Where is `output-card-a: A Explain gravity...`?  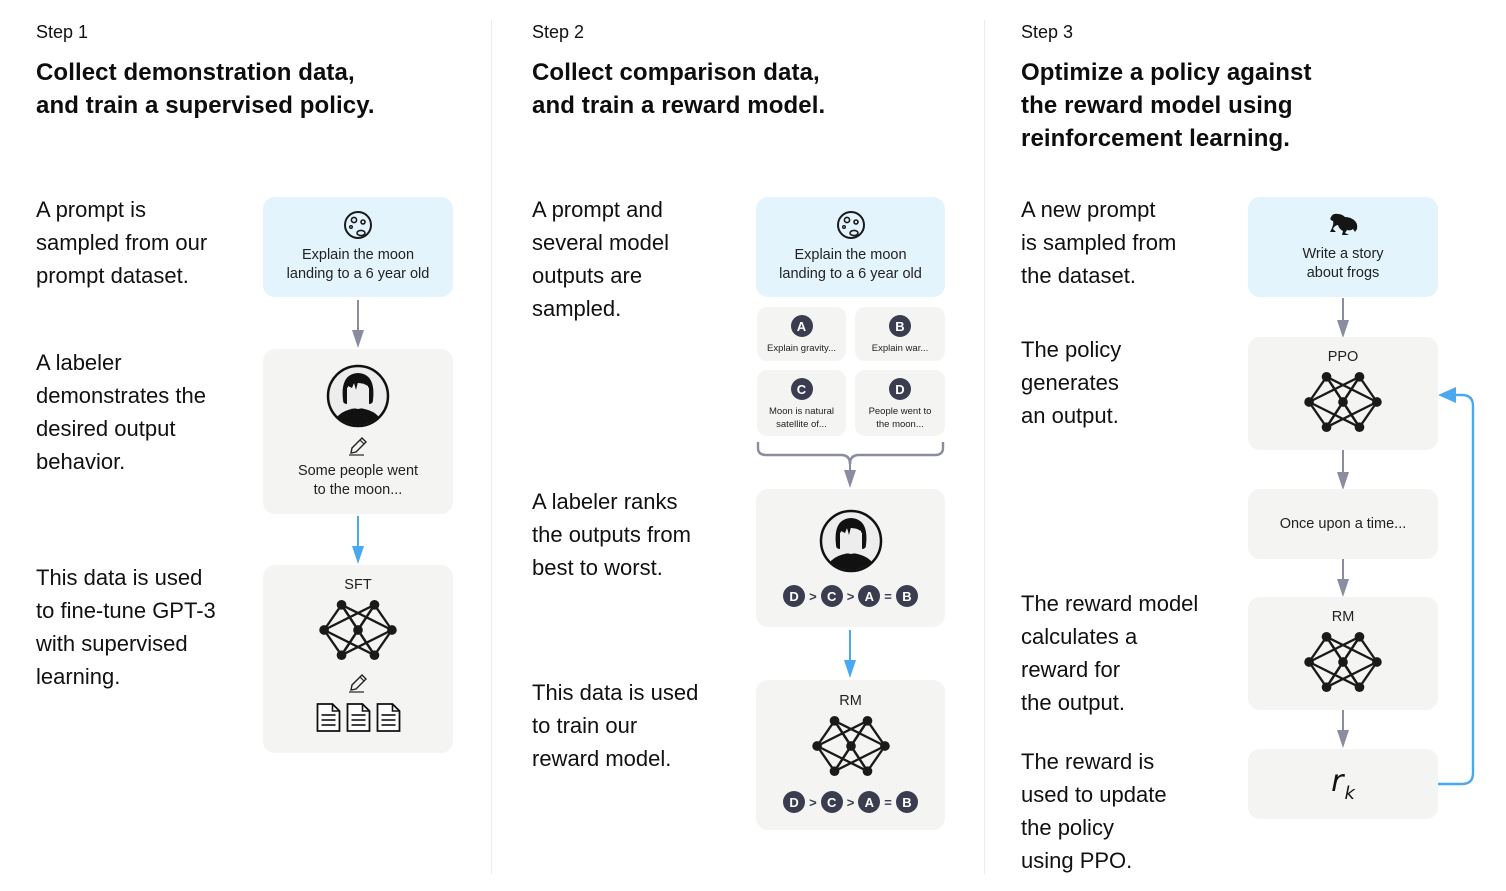 output-card-a: A Explain gravity... is located at coordinates (801, 334).